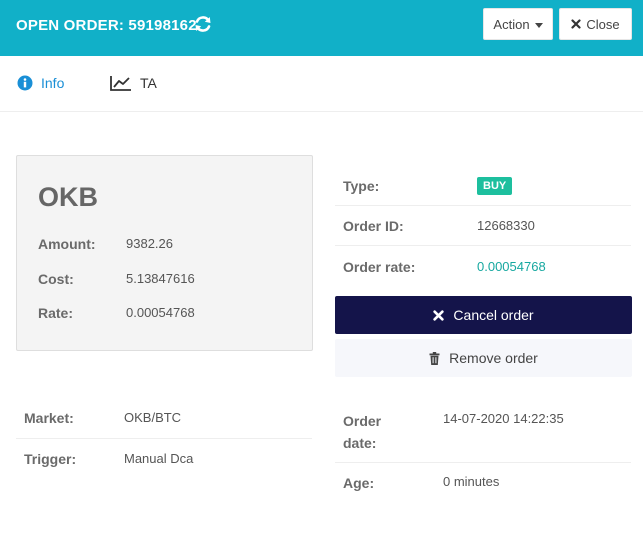 The width and height of the screenshot is (643, 546). Describe the element at coordinates (471, 481) in the screenshot. I see `age-value: 0 minutes` at that location.